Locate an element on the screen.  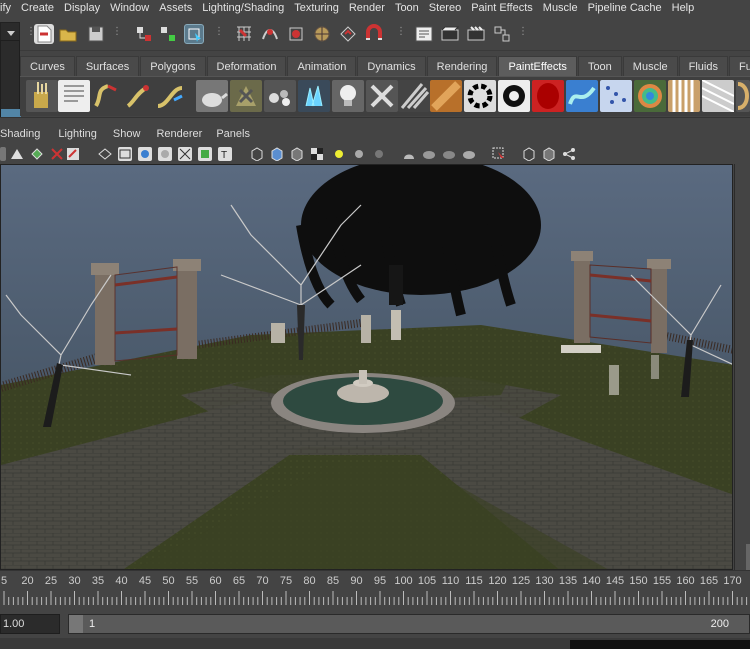
panel-menu-renderer: Renderer is located at coordinates (184, 134).